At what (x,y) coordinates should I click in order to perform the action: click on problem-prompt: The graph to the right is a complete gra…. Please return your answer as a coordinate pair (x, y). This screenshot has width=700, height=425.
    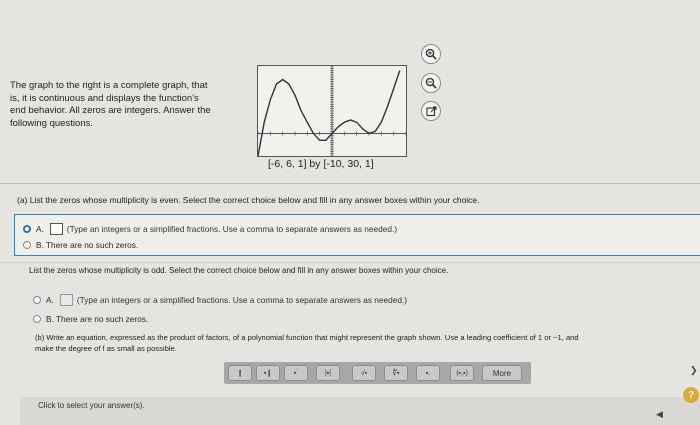
    Looking at the image, I should click on (117, 105).